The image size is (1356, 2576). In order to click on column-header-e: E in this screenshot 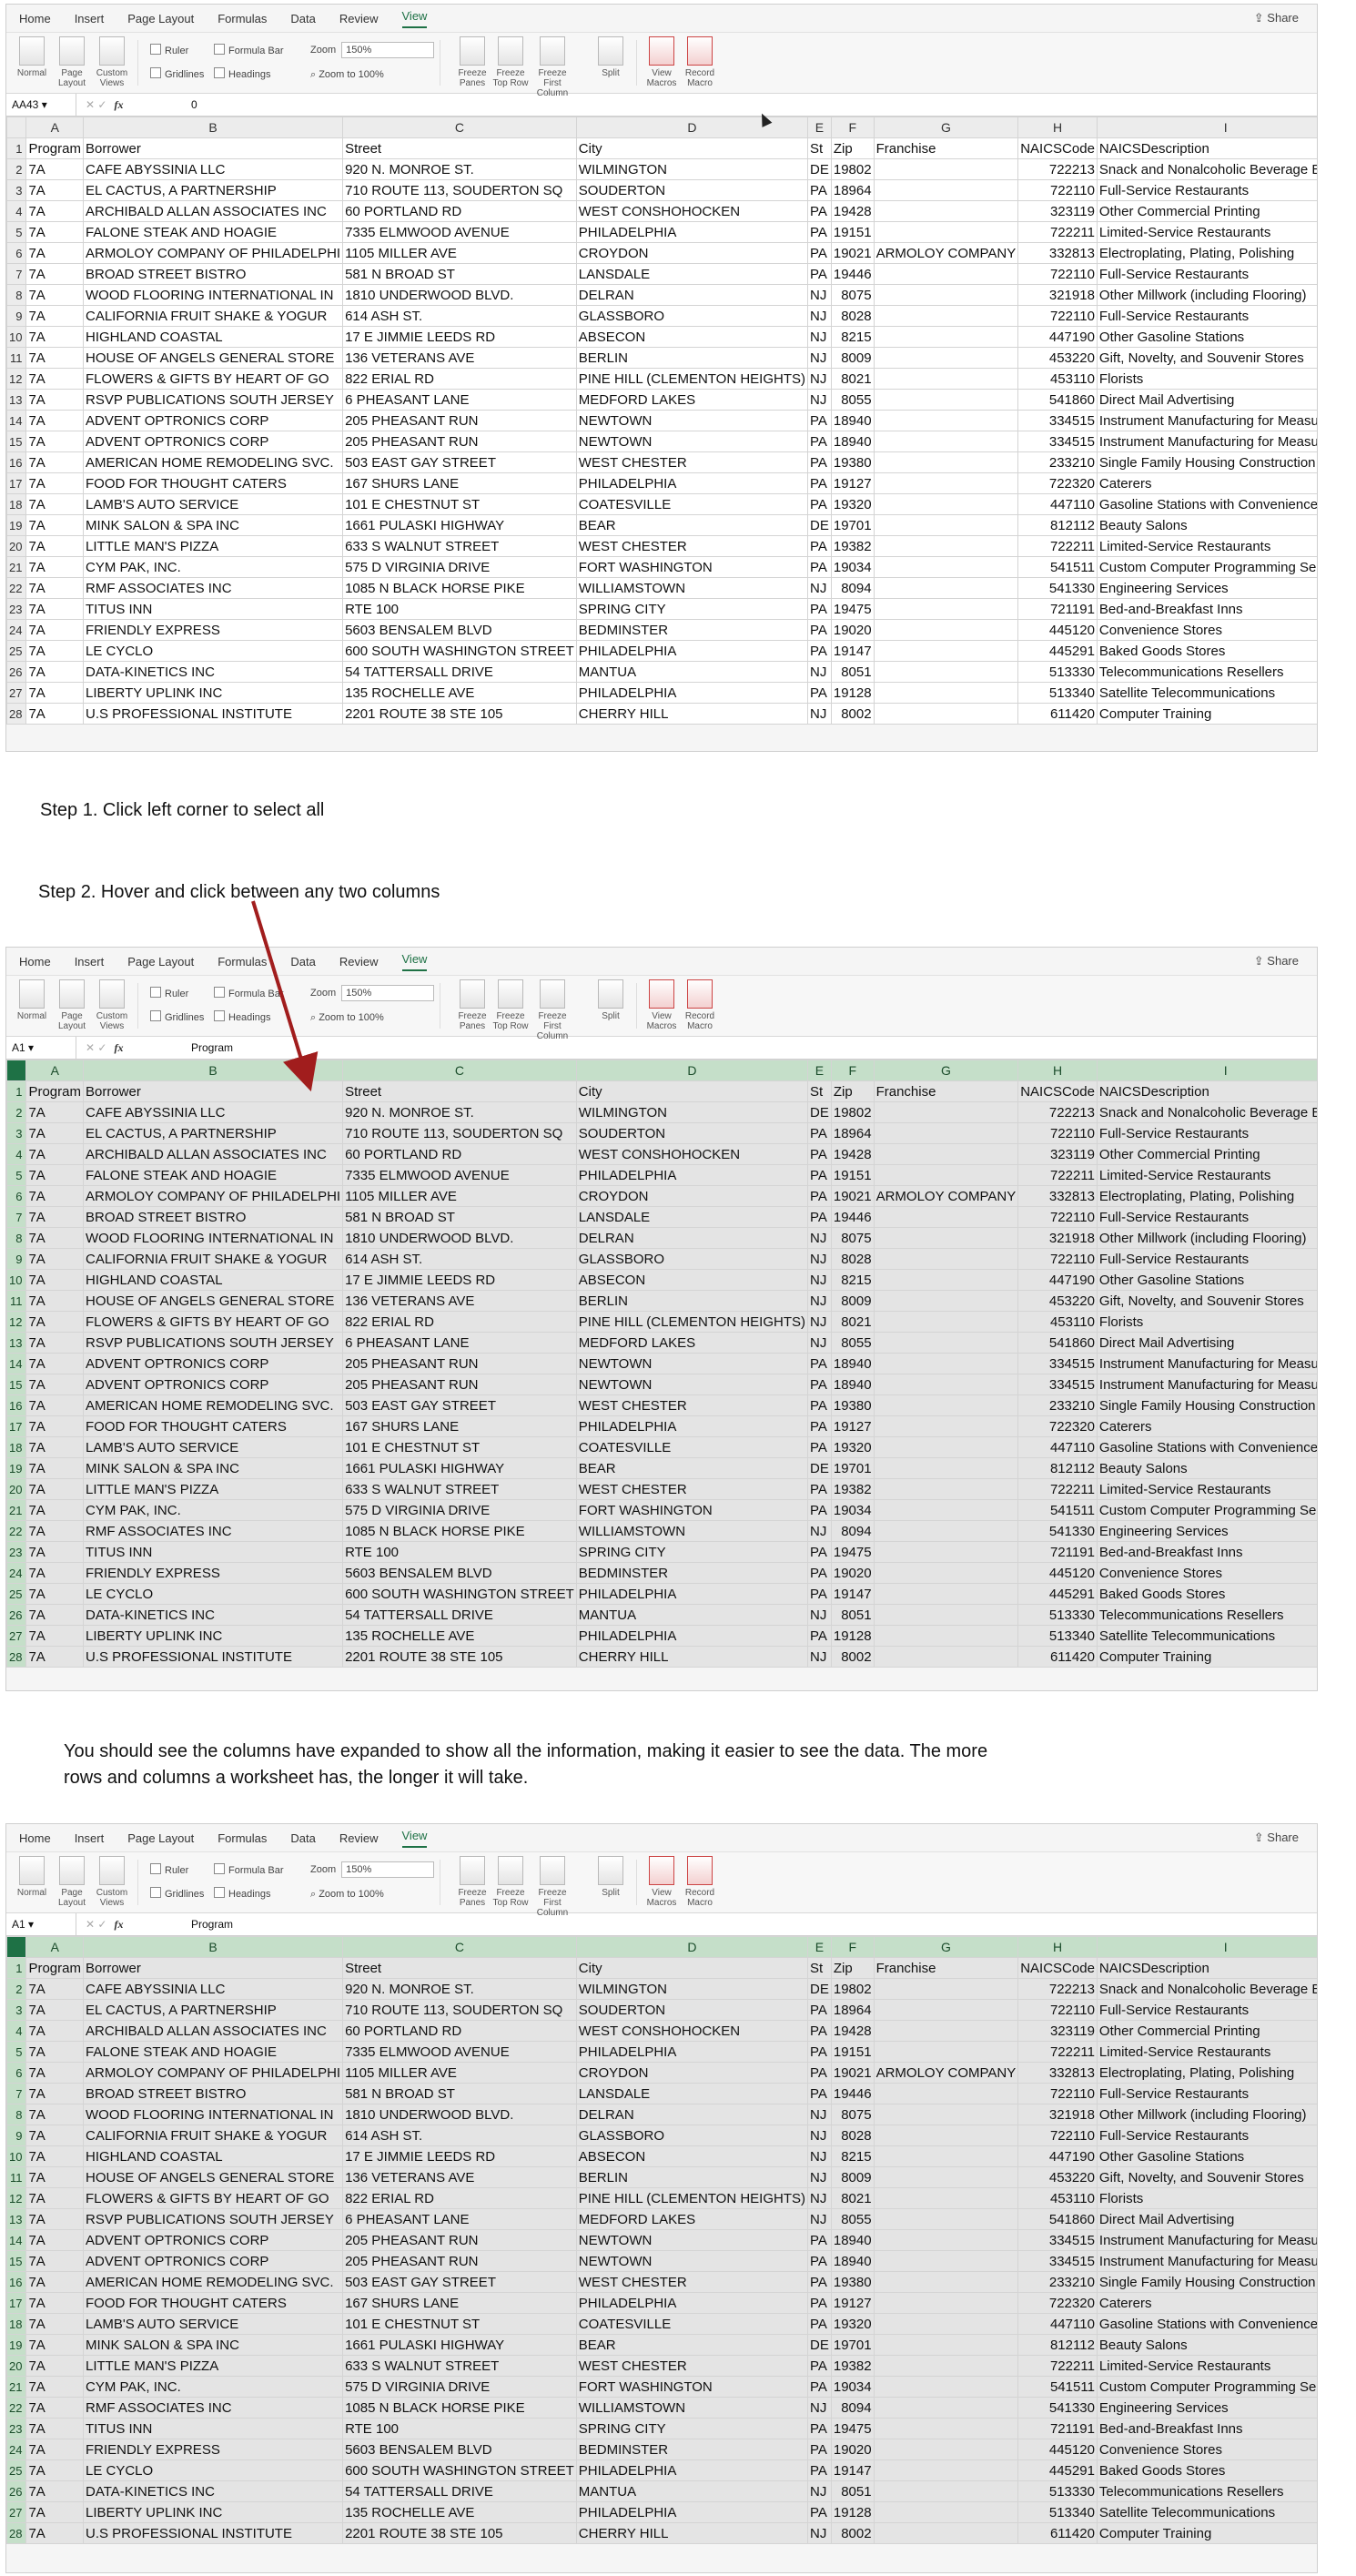, I will do `click(819, 127)`.